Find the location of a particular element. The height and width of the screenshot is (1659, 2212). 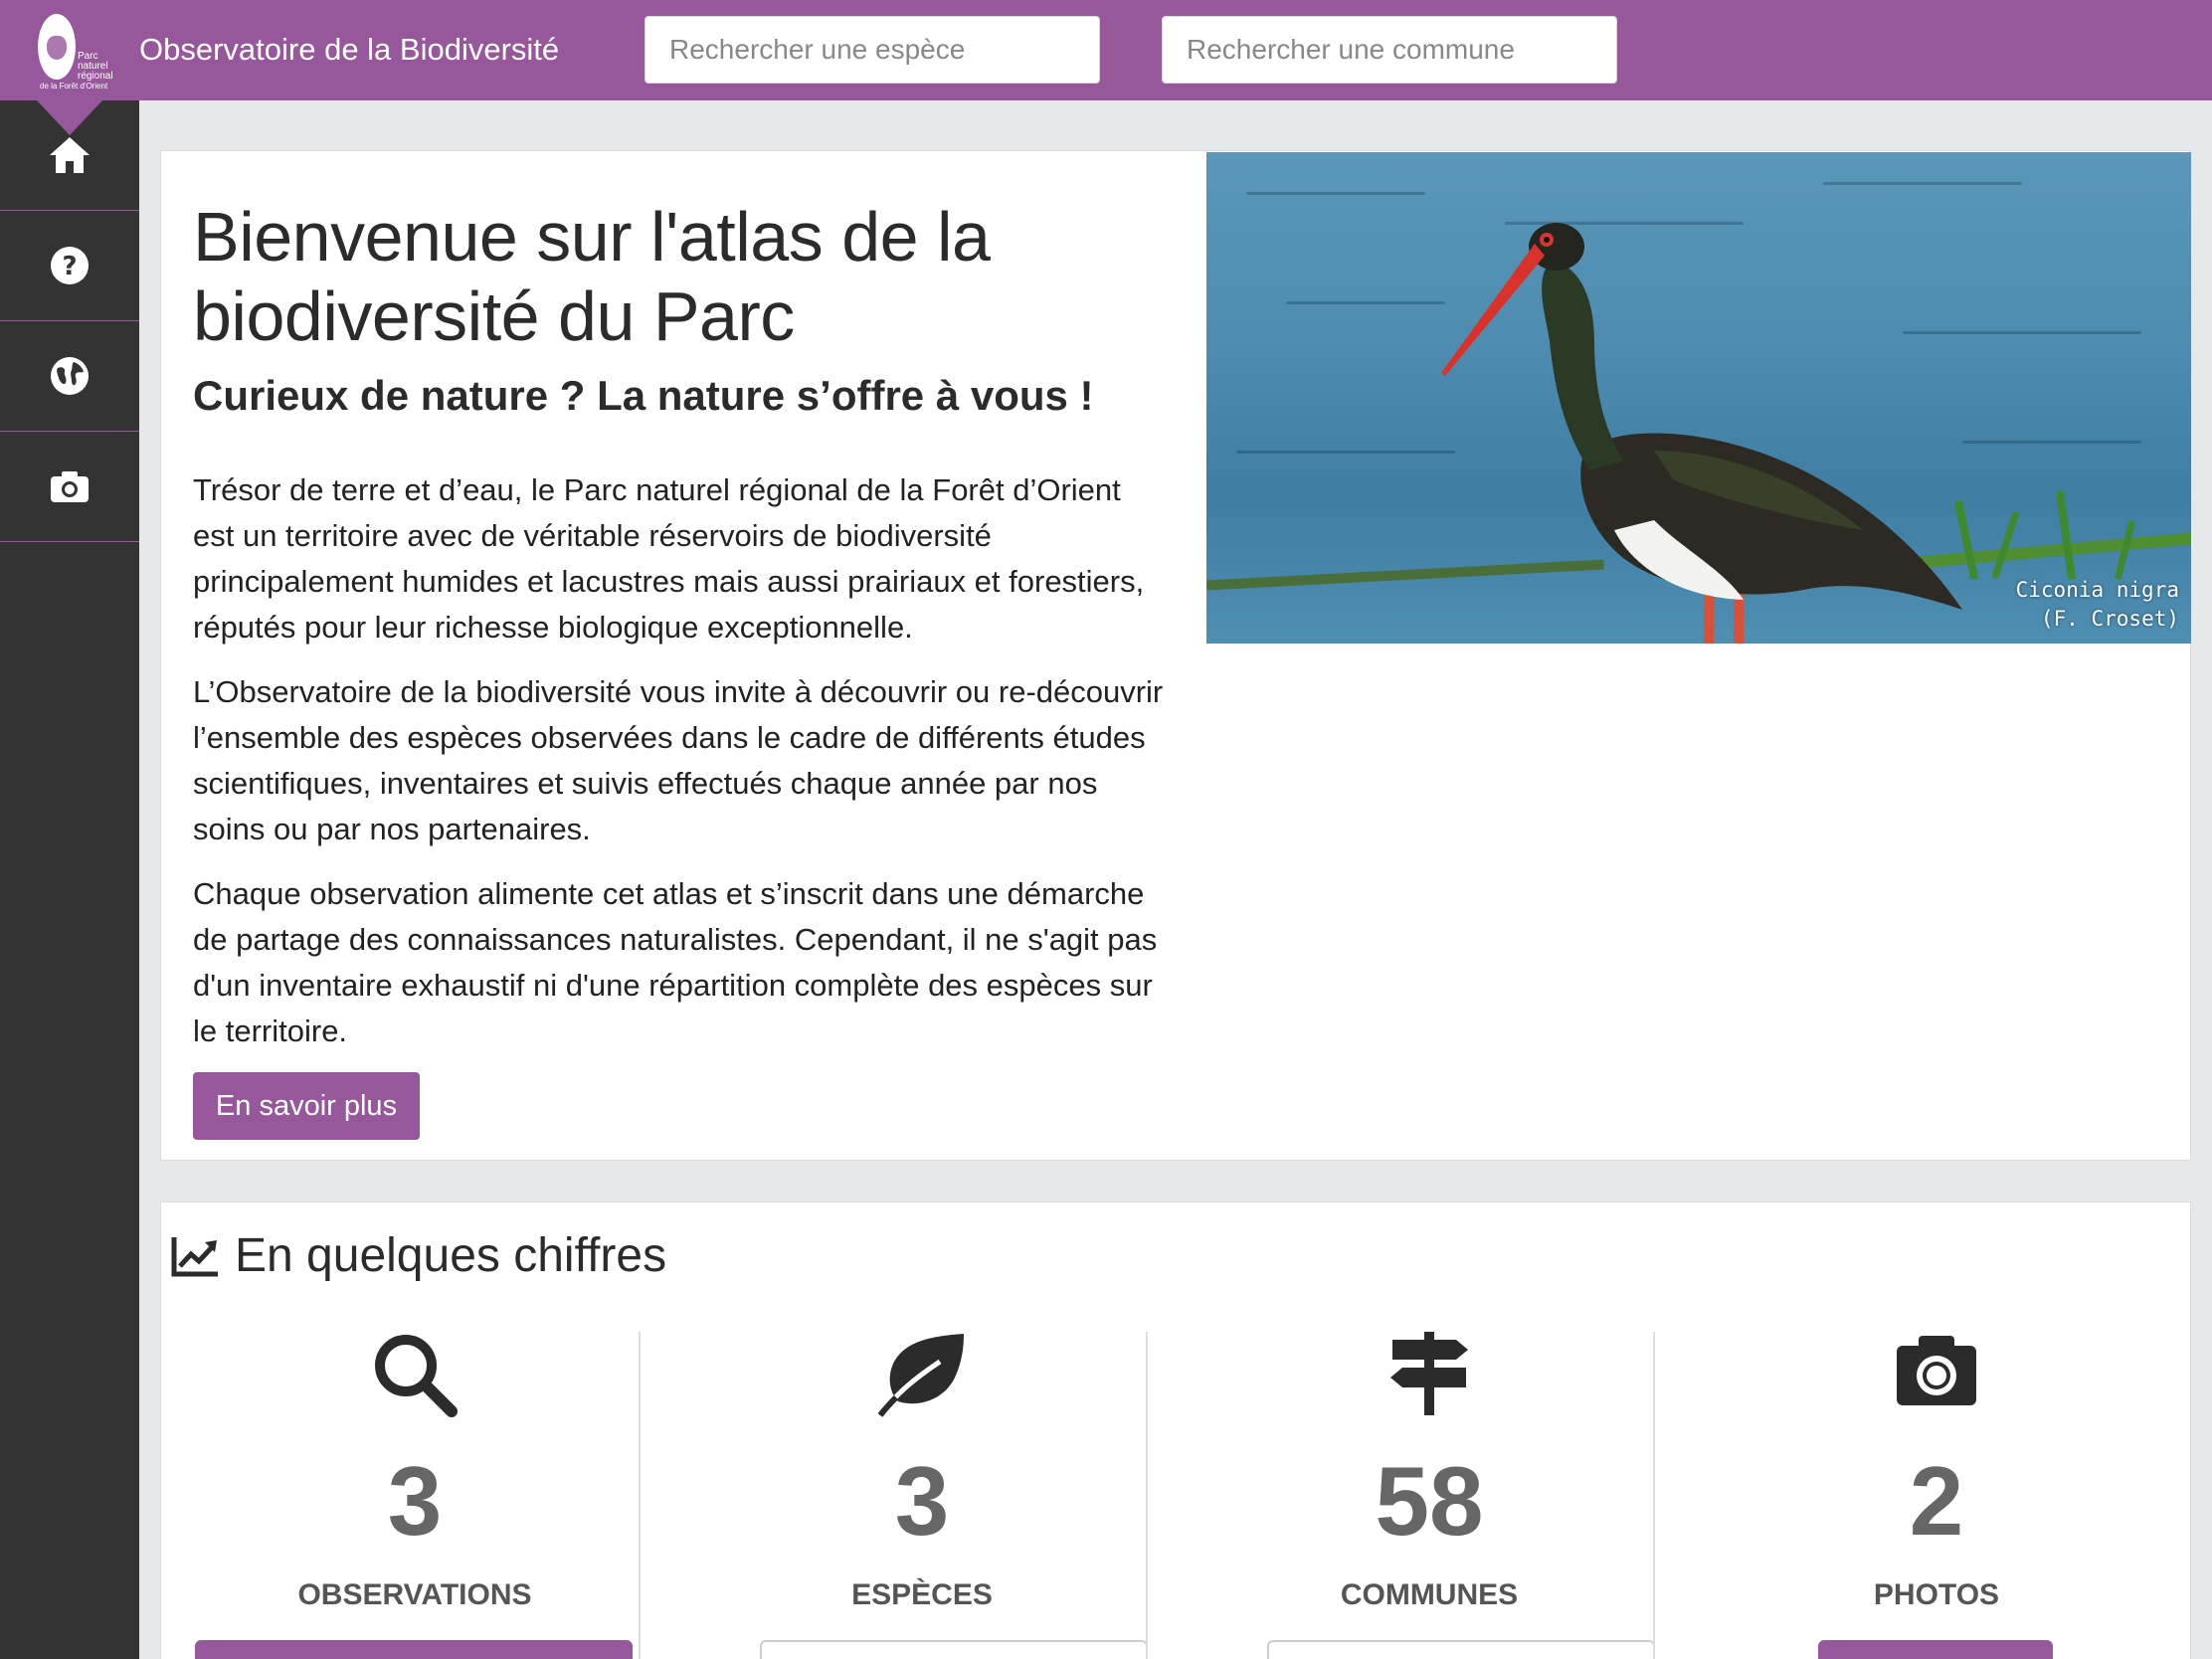

logo-pointer is located at coordinates (69, 117).